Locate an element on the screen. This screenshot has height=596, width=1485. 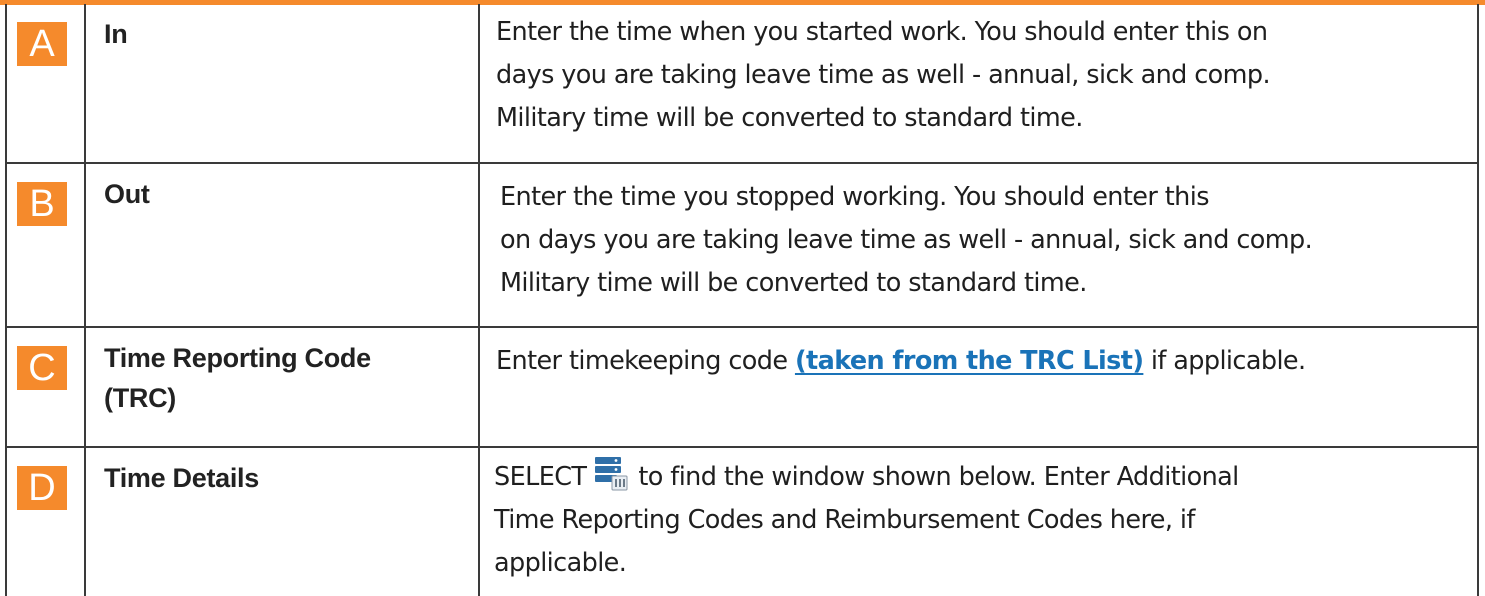
field-name-trc: Time Reporting Code (TRC) is located at coordinates (282, 373).